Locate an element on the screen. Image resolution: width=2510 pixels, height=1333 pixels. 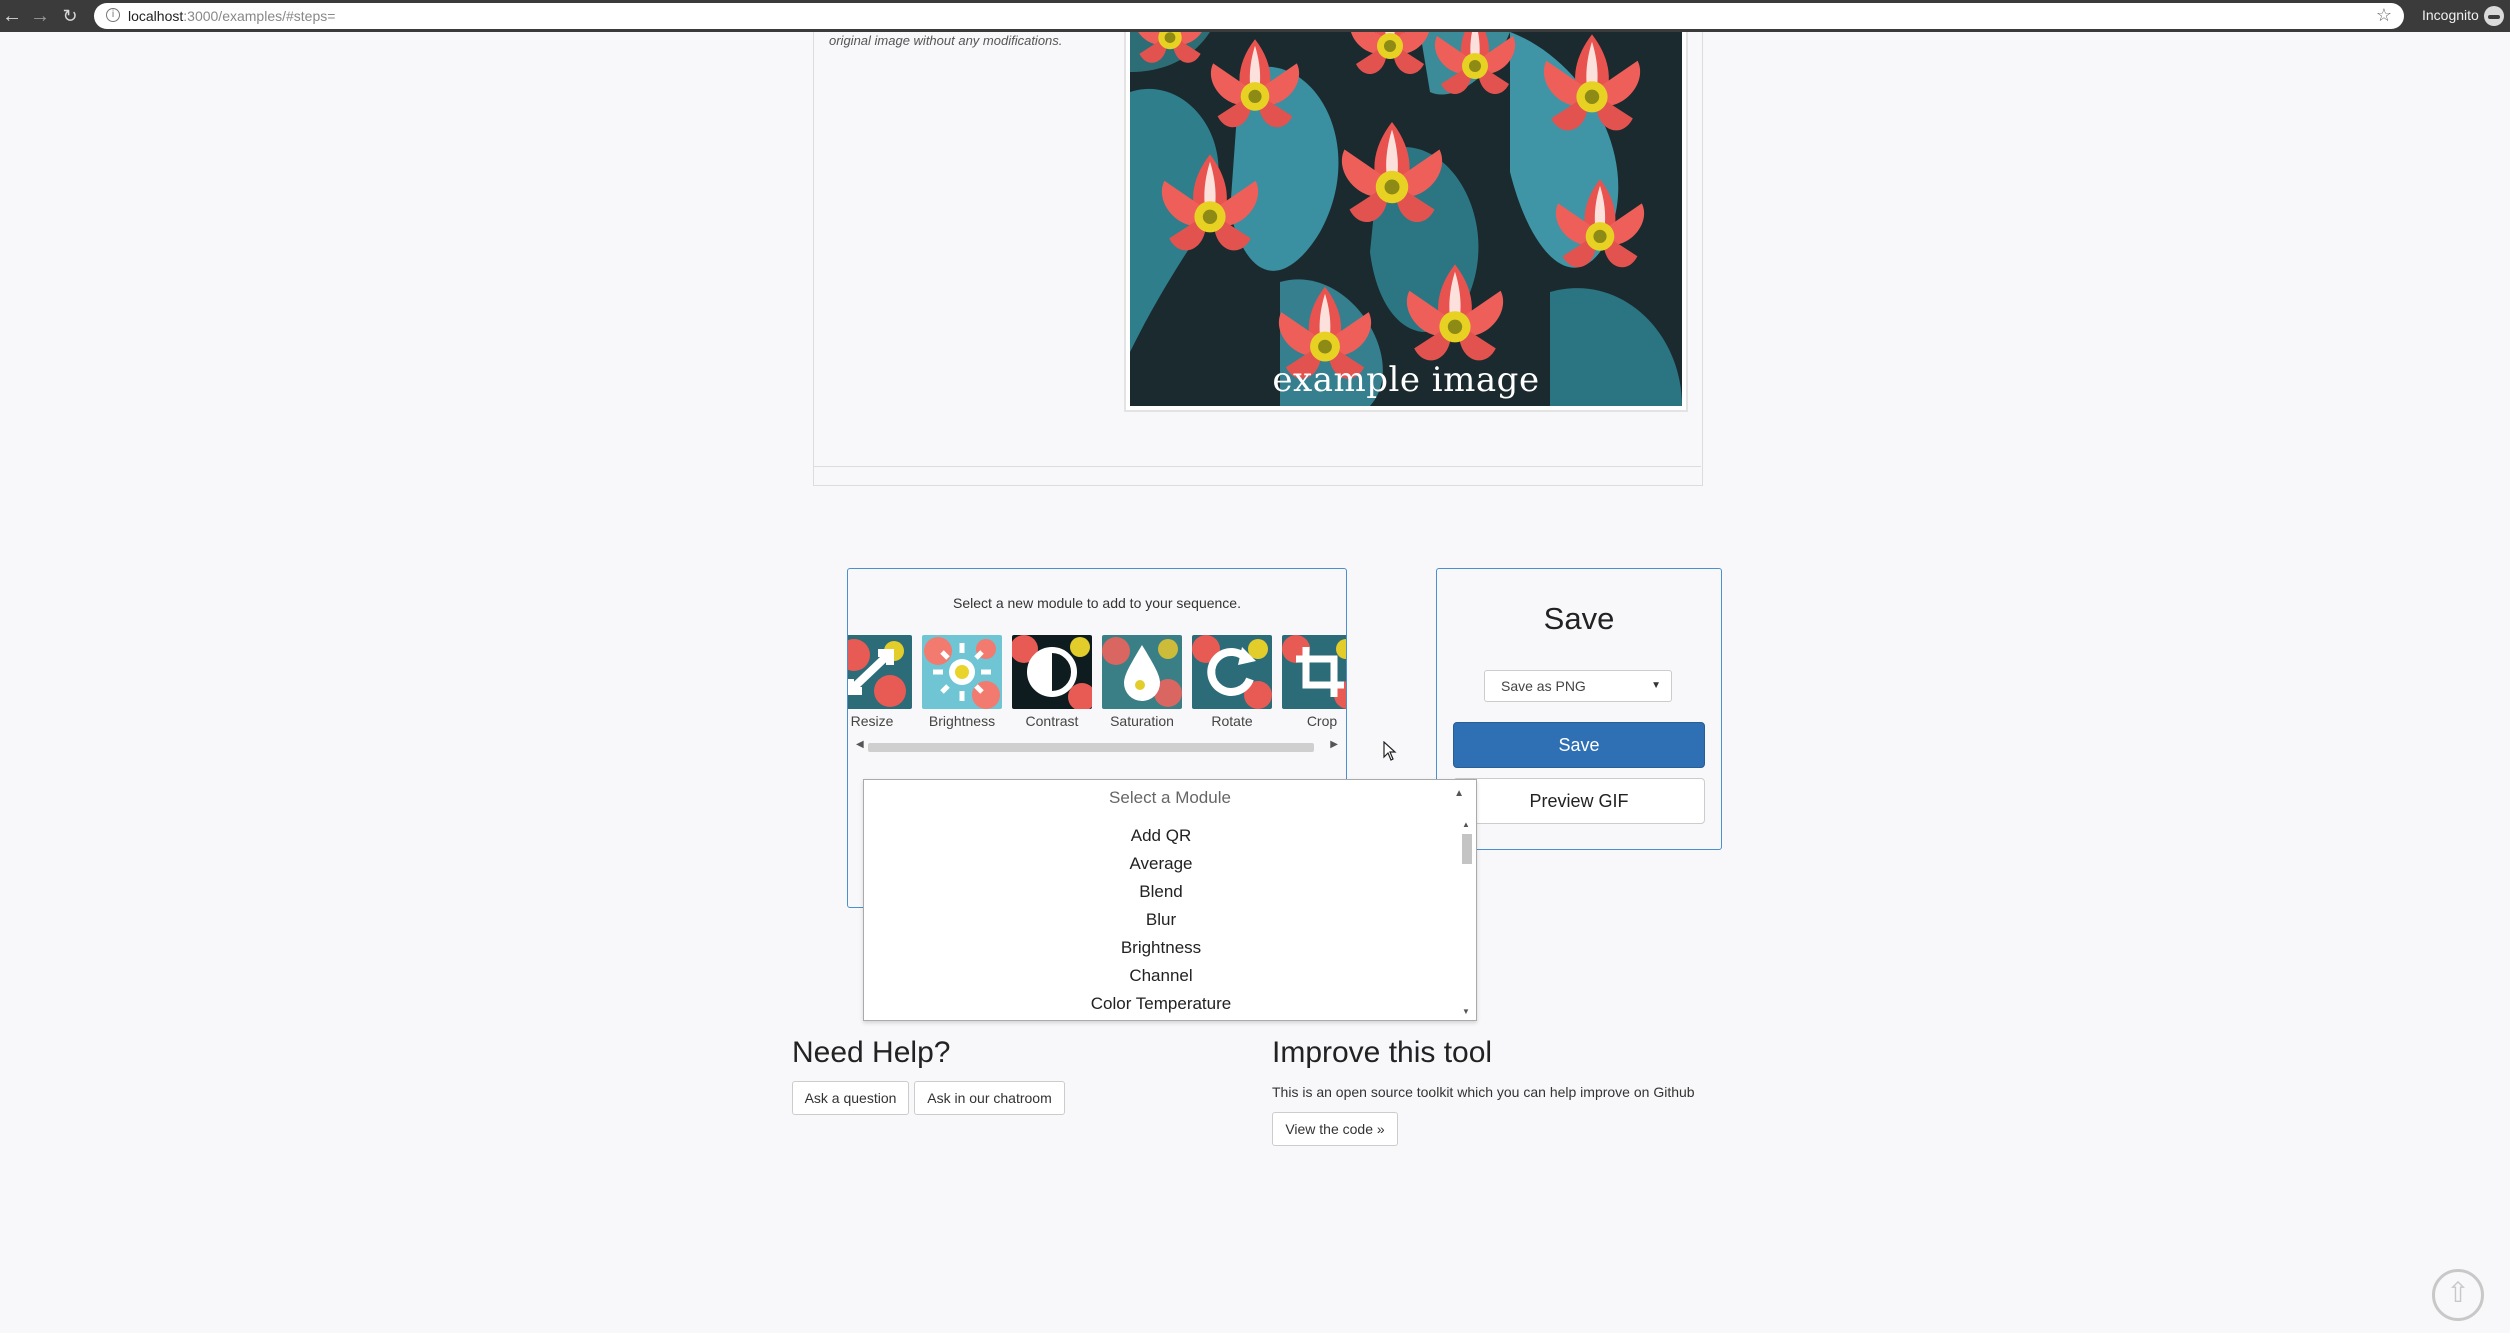
module-label: Rotate is located at coordinates (1232, 721).